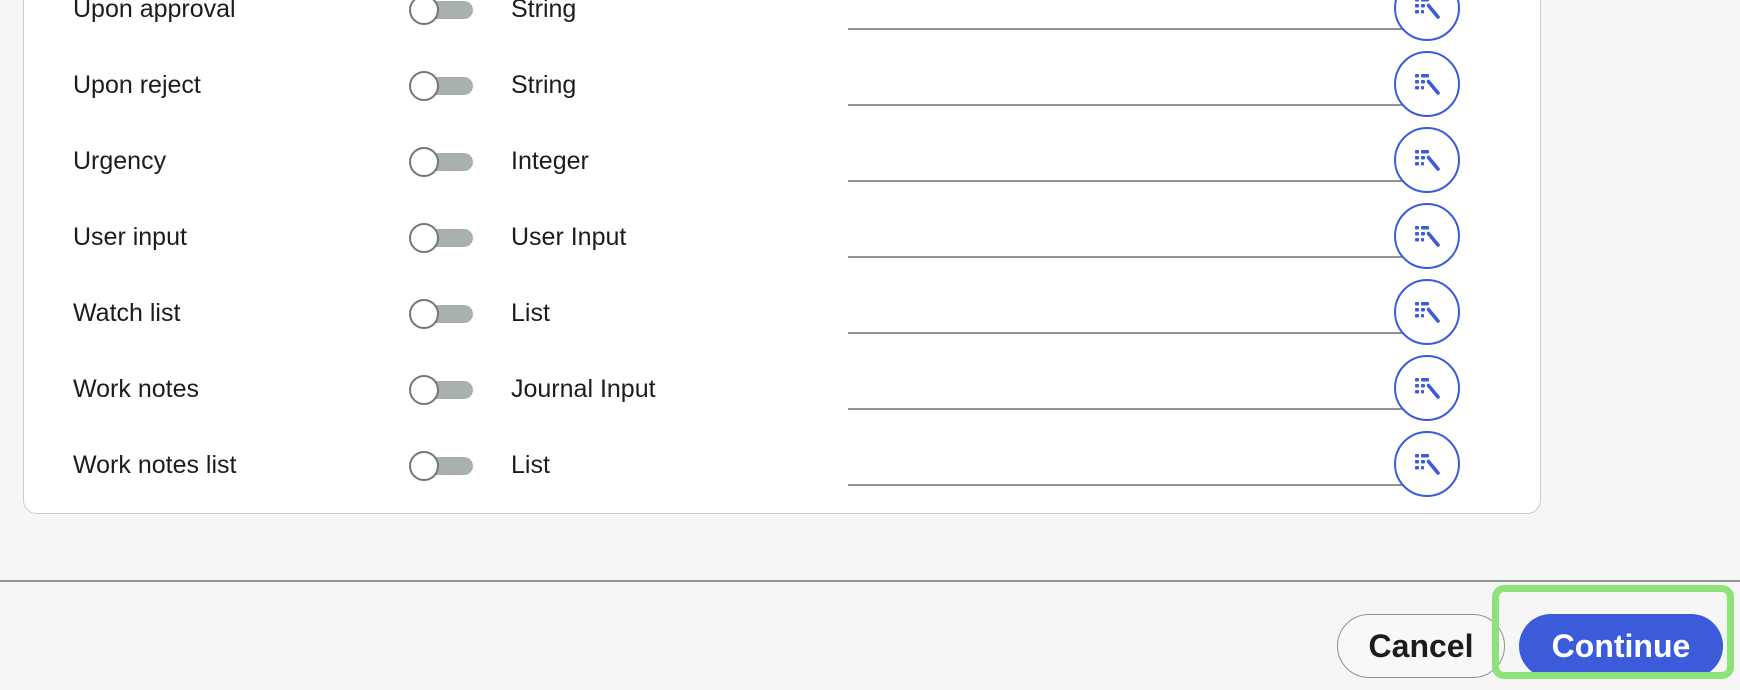  Describe the element at coordinates (782, 23) in the screenshot. I see `field-row-upon-approval: Upon approval String` at that location.